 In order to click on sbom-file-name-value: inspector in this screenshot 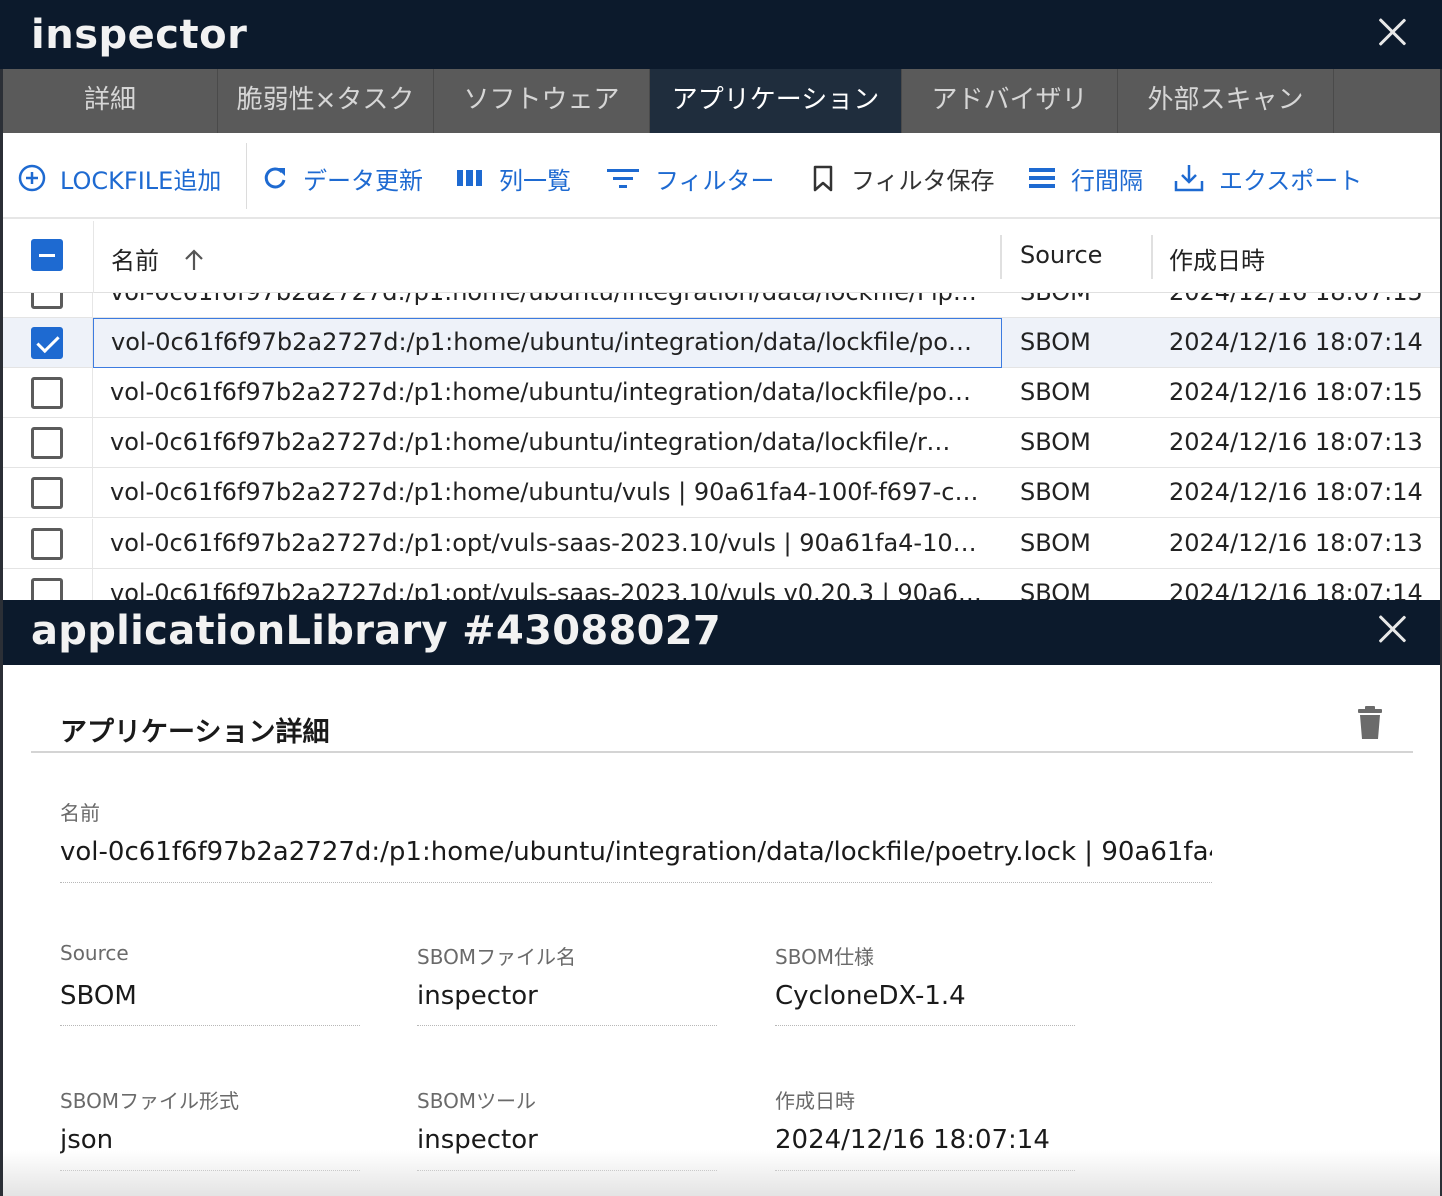, I will do `click(477, 996)`.